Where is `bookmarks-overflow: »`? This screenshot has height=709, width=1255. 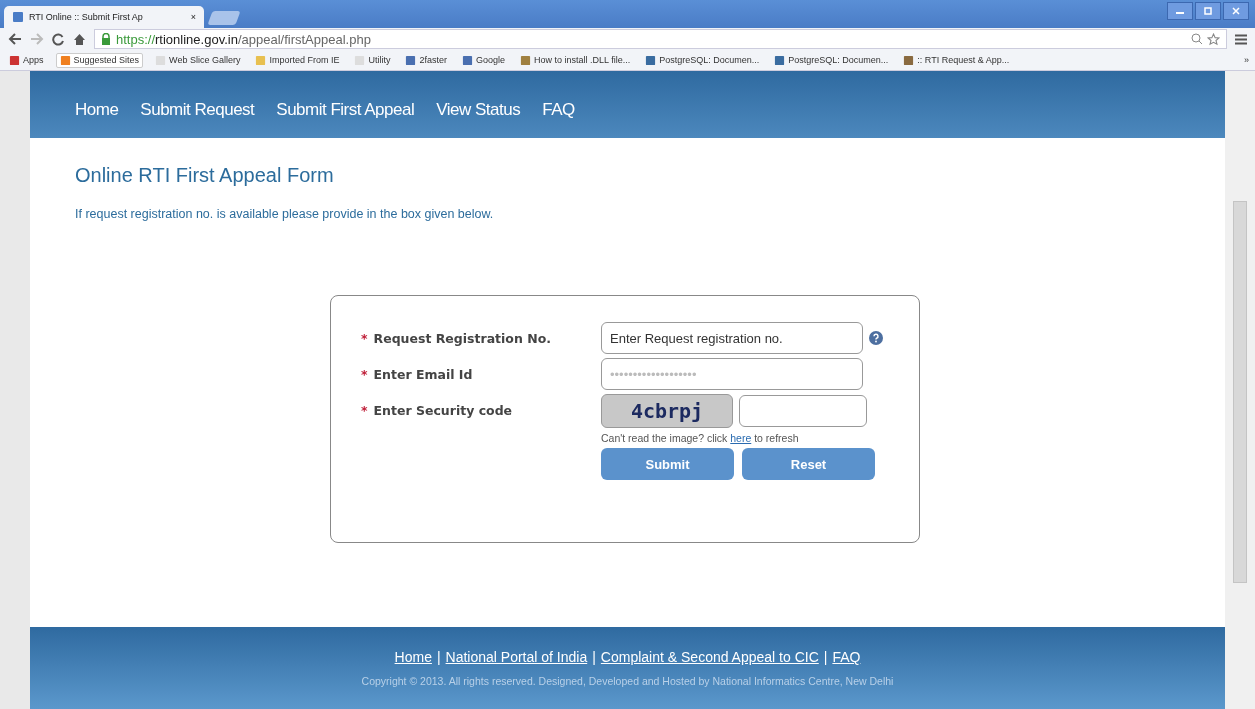 bookmarks-overflow: » is located at coordinates (1246, 60).